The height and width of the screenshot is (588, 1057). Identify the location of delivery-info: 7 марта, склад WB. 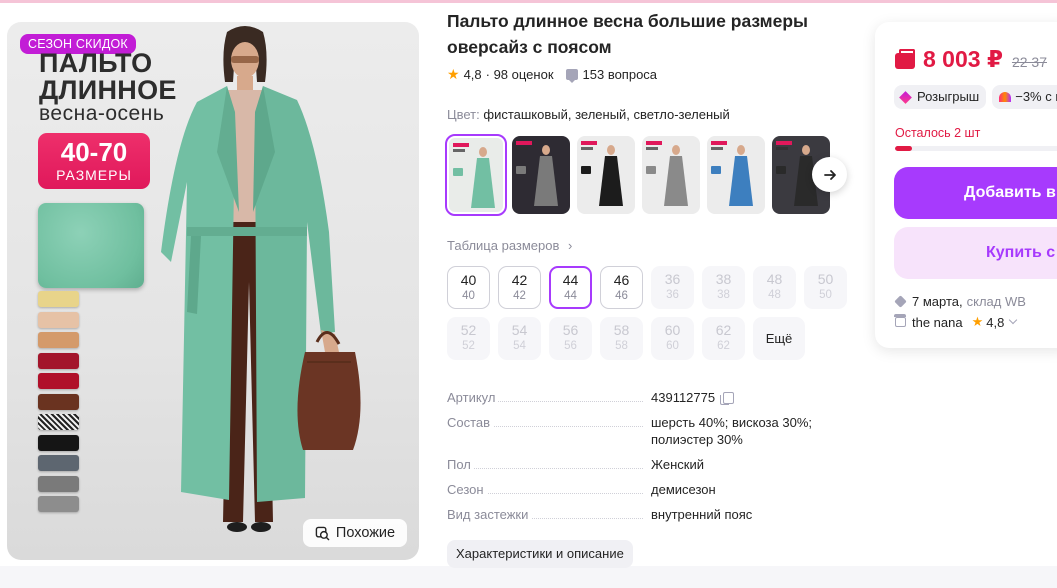
(960, 301).